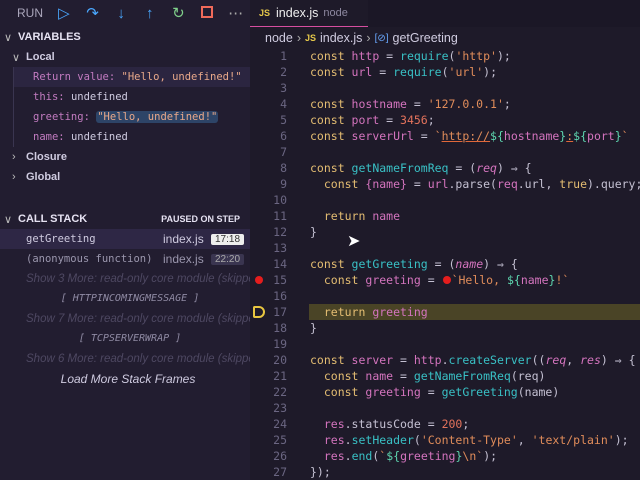  I want to click on scope-local: ∨ Local, so click(125, 57).